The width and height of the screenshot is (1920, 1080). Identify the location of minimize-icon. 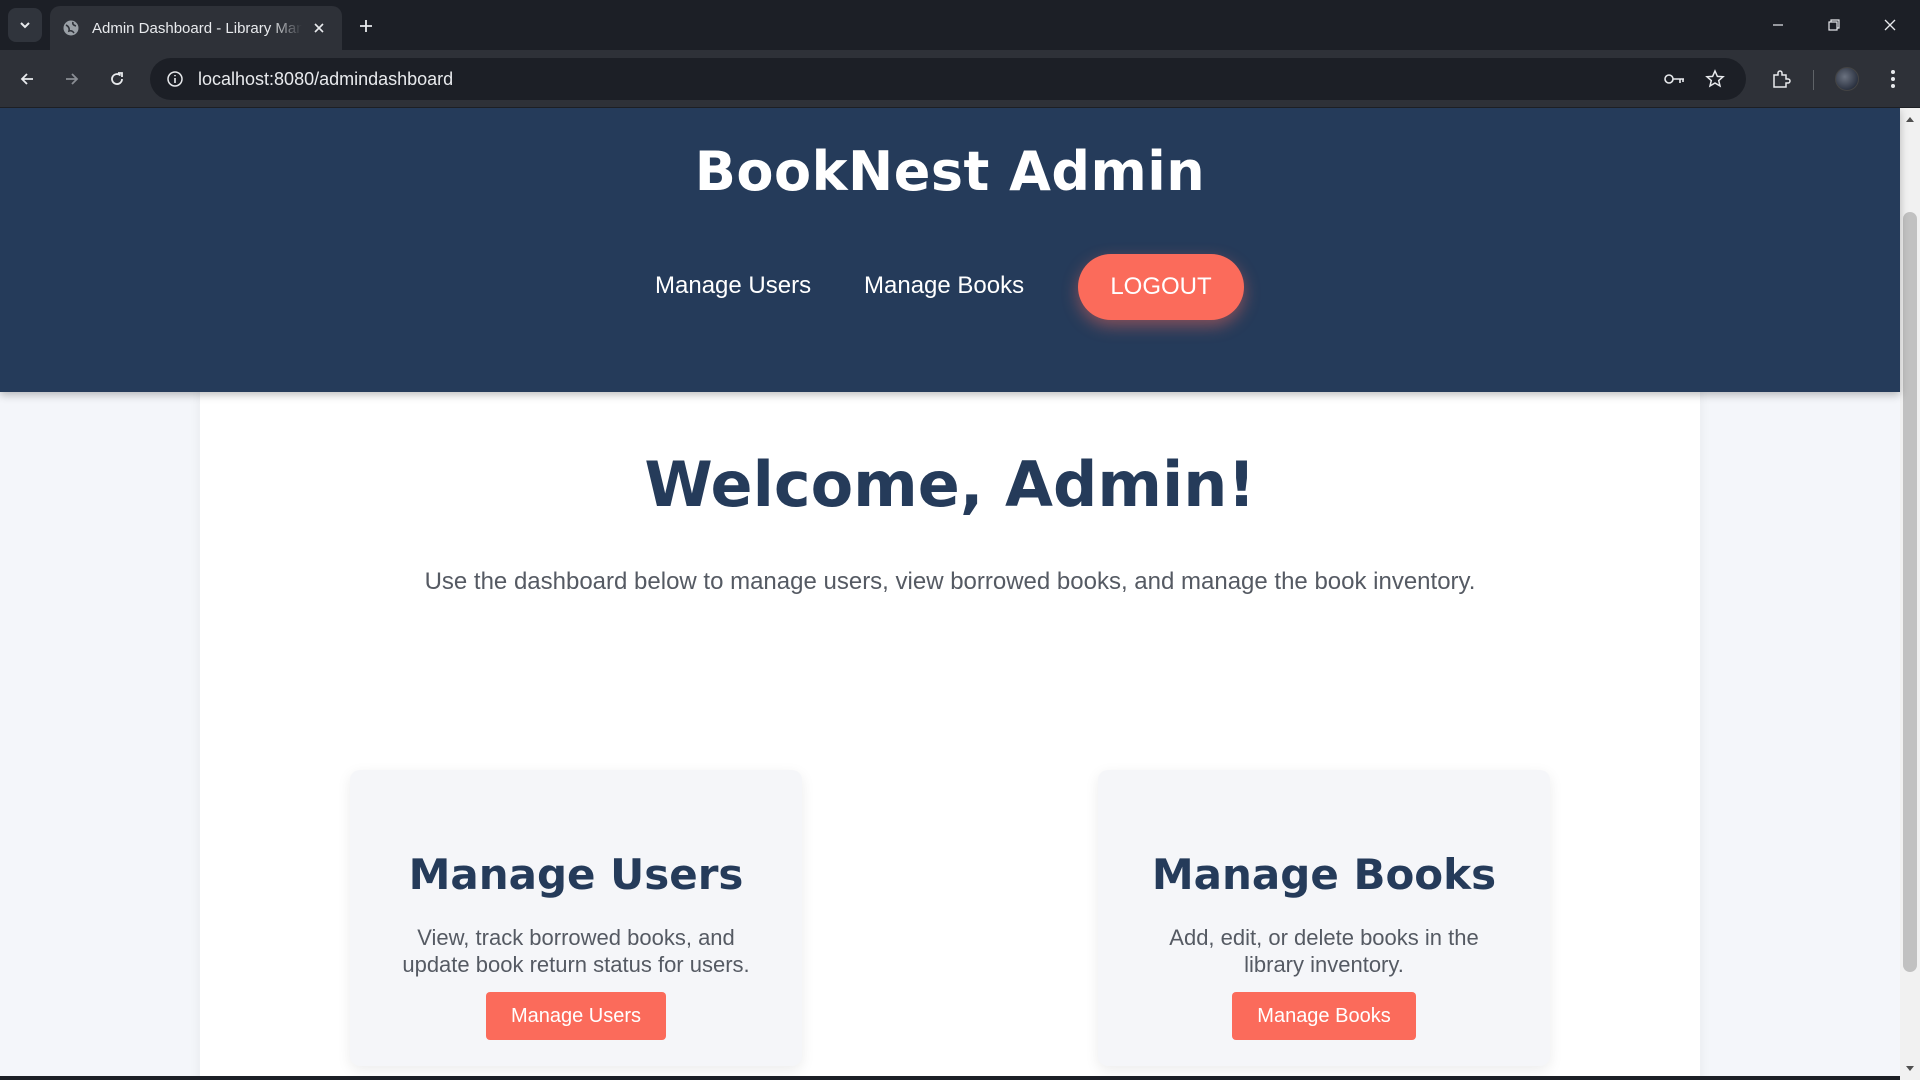
(1778, 25).